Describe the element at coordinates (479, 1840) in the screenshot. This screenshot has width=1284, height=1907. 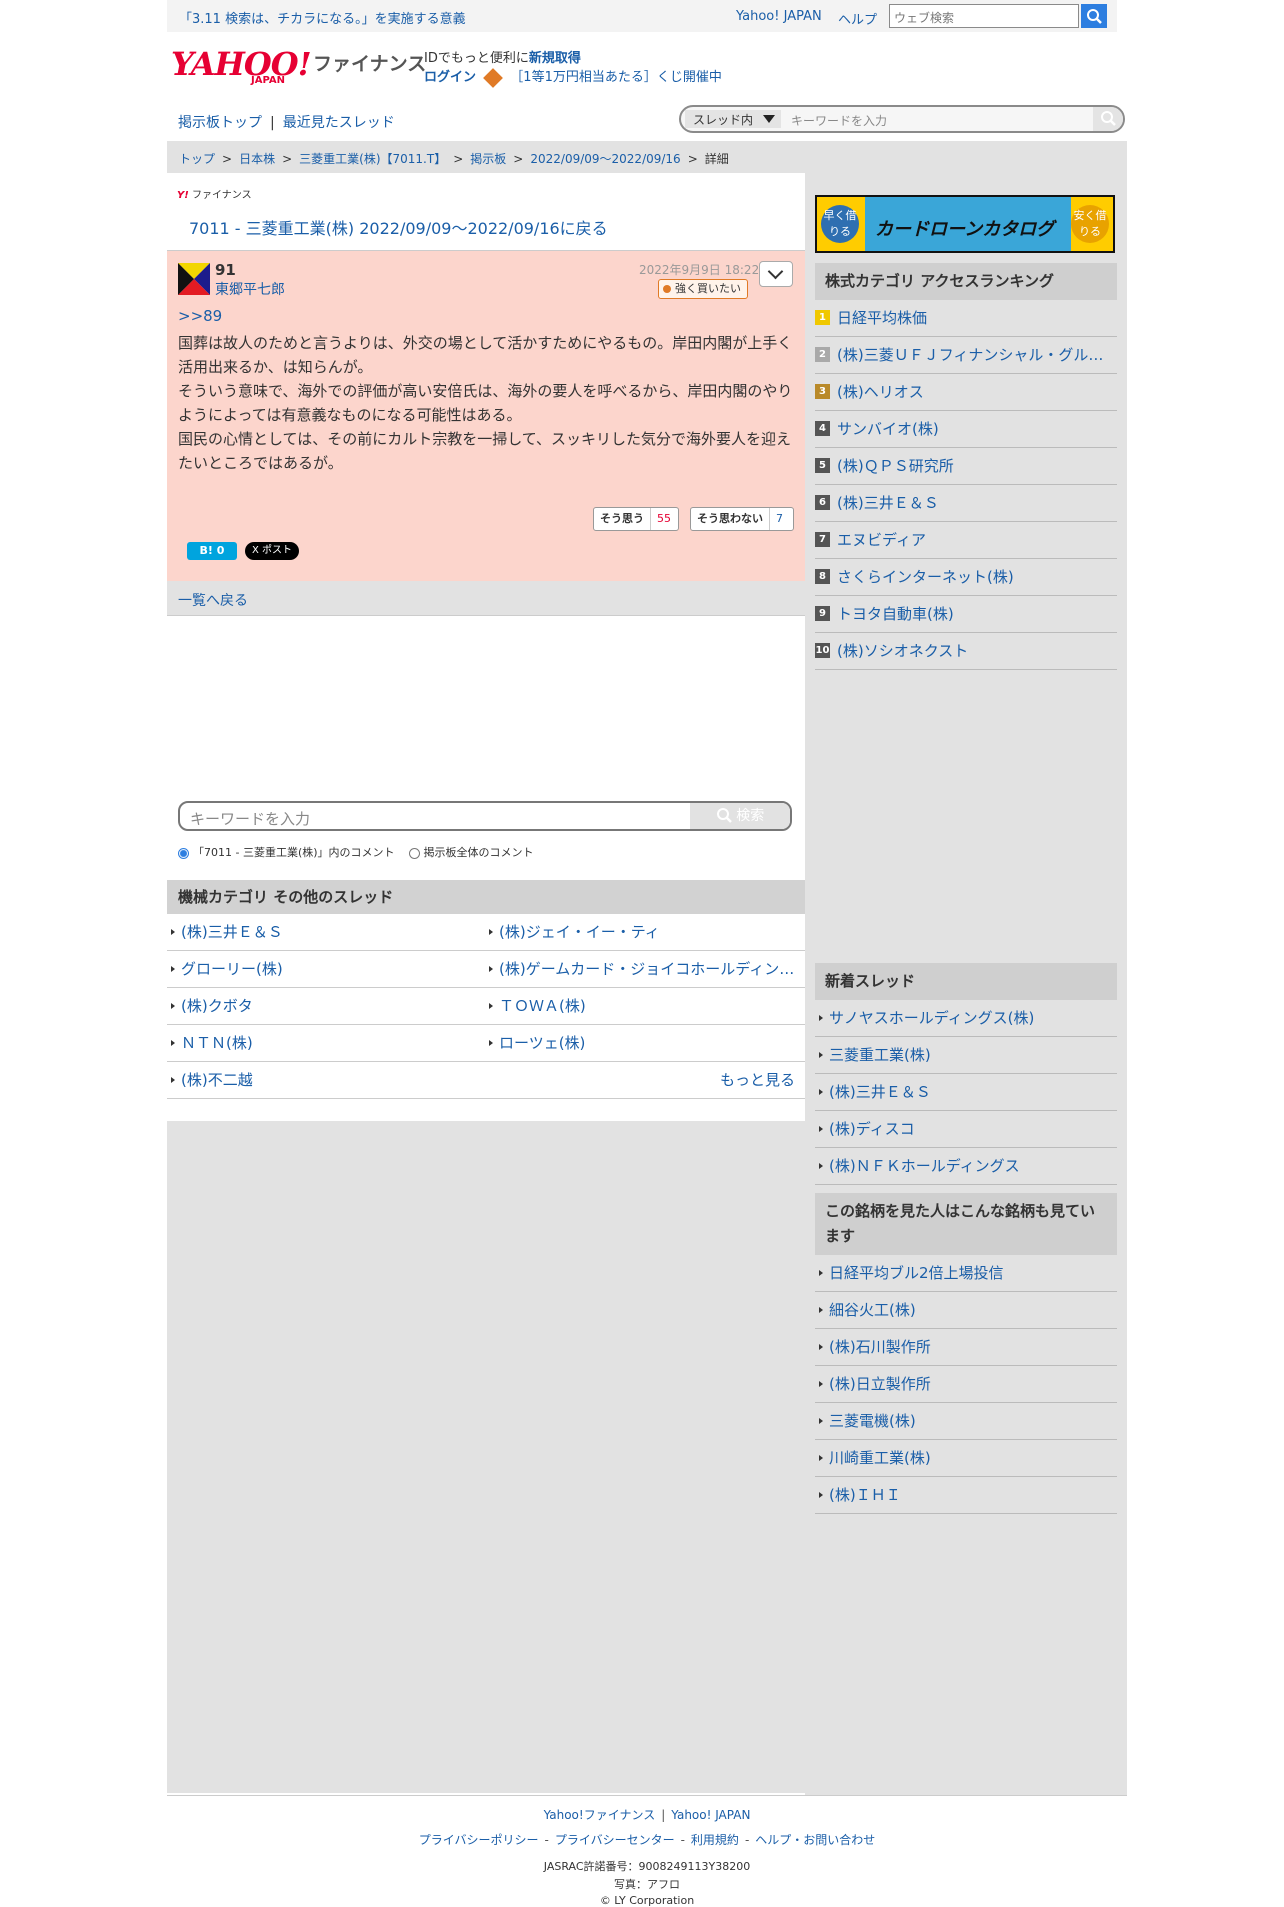
I see `footer-privacy-link: プライバシーポリシー` at that location.